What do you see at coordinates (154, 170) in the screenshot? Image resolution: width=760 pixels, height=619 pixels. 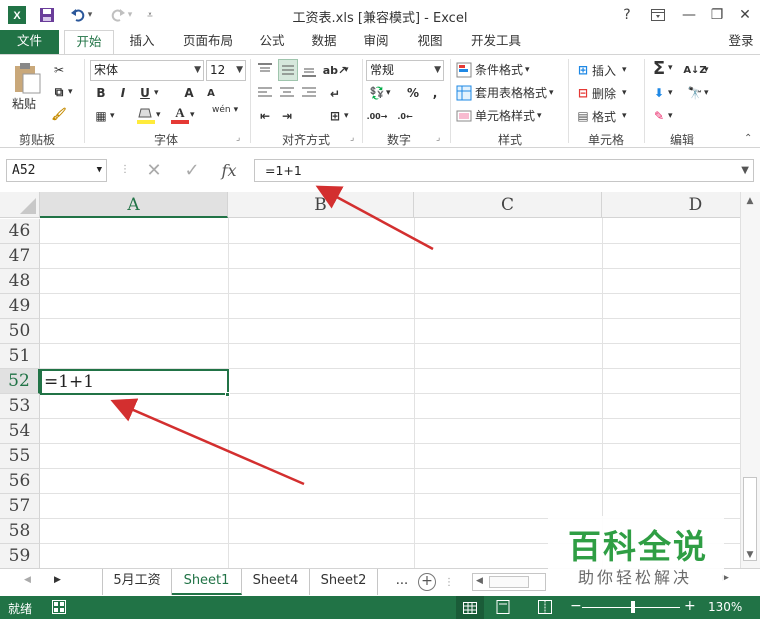 I see `cancel-entry-icon: ✕` at bounding box center [154, 170].